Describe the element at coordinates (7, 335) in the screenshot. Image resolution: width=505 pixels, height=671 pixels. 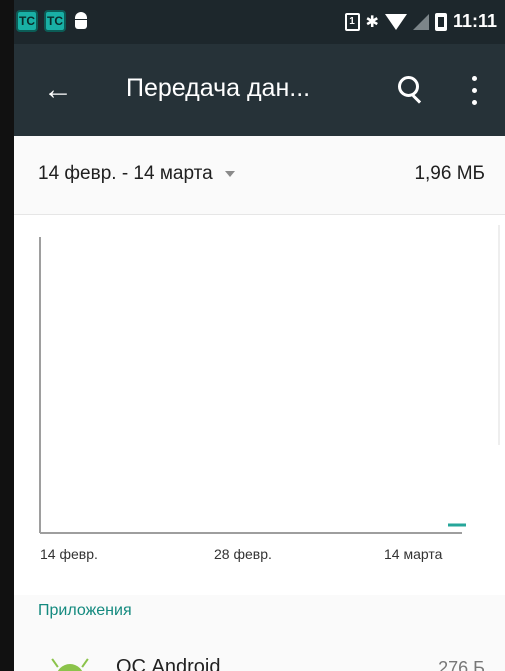
I see `device-bezel` at that location.